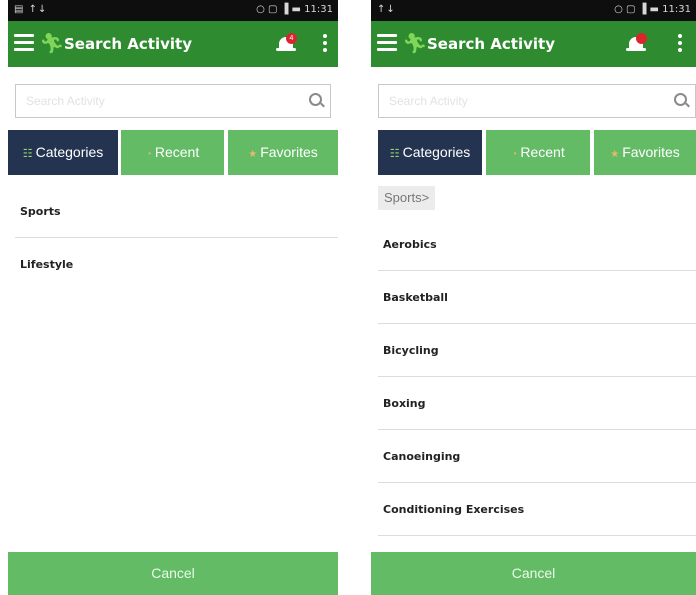 Image resolution: width=696 pixels, height=595 pixels. Describe the element at coordinates (537, 350) in the screenshot. I see `list-item-bicycling: Bicycling` at that location.